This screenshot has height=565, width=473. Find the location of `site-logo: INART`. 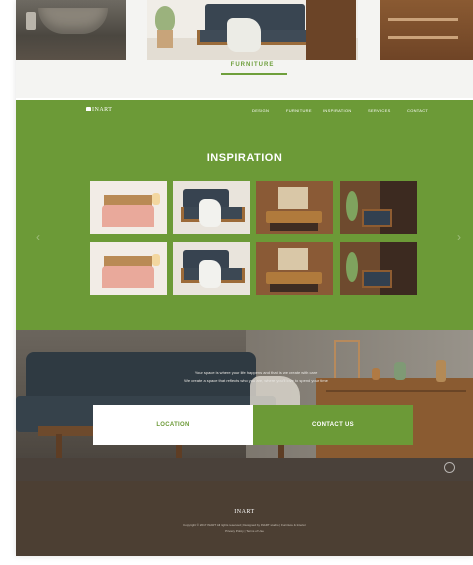

site-logo: INART is located at coordinates (99, 110).